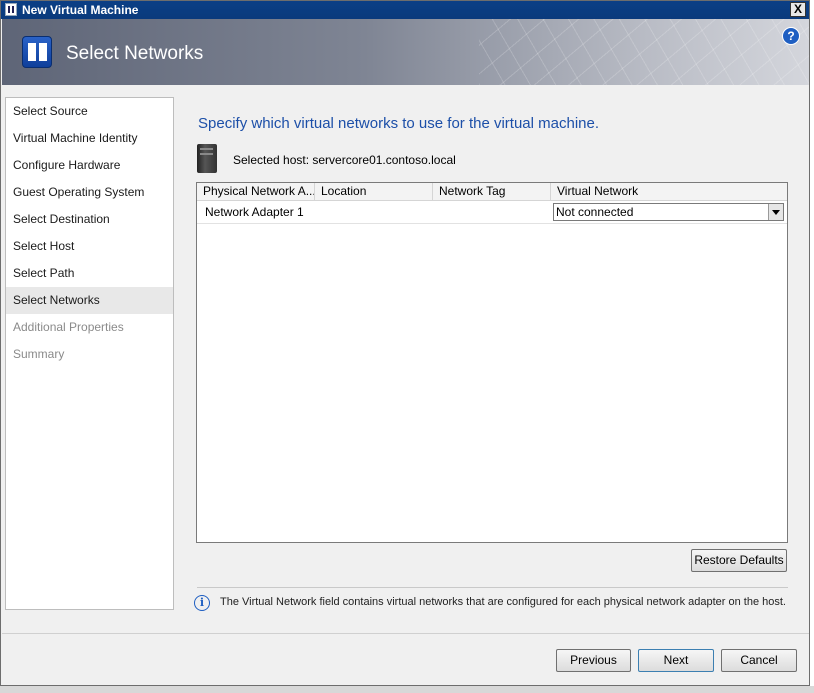 The height and width of the screenshot is (693, 814). Describe the element at coordinates (89, 300) in the screenshot. I see `nav-item-select-networks: Select Networks` at that location.